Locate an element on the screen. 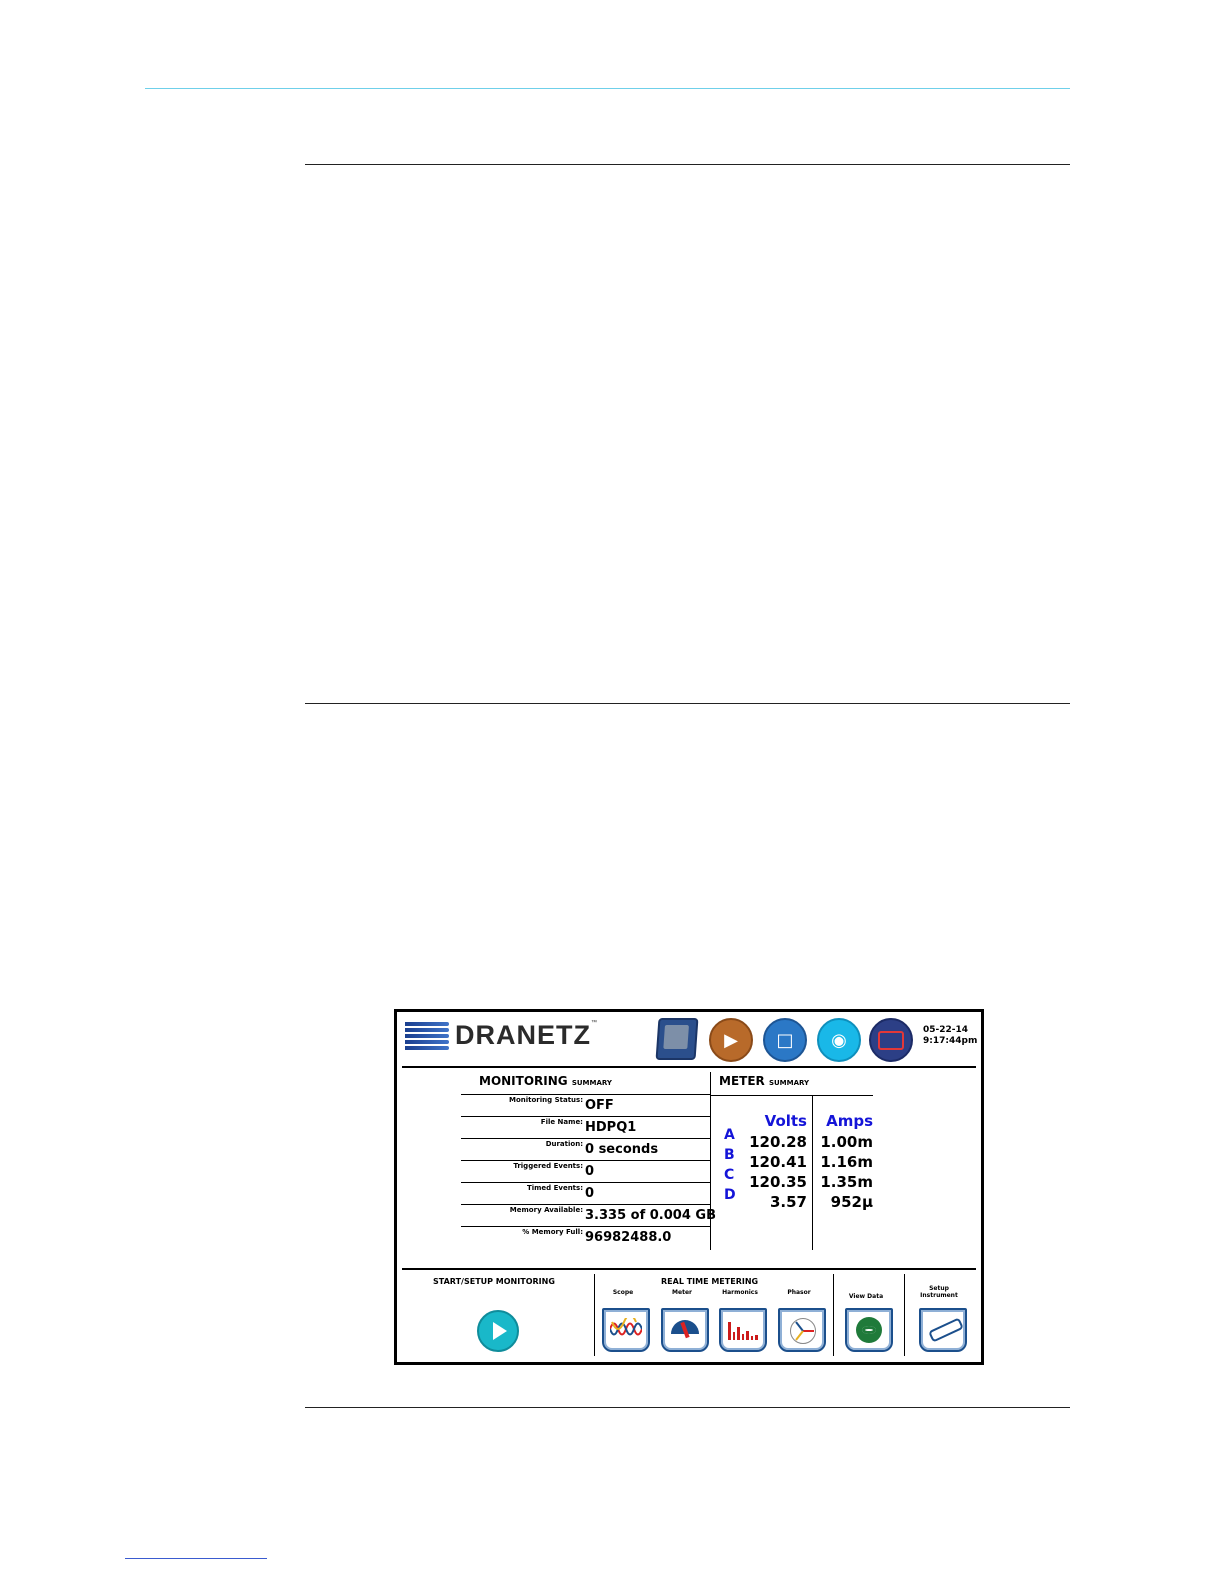 This screenshot has width=1224, height=1584. view-data-button is located at coordinates (869, 1330).